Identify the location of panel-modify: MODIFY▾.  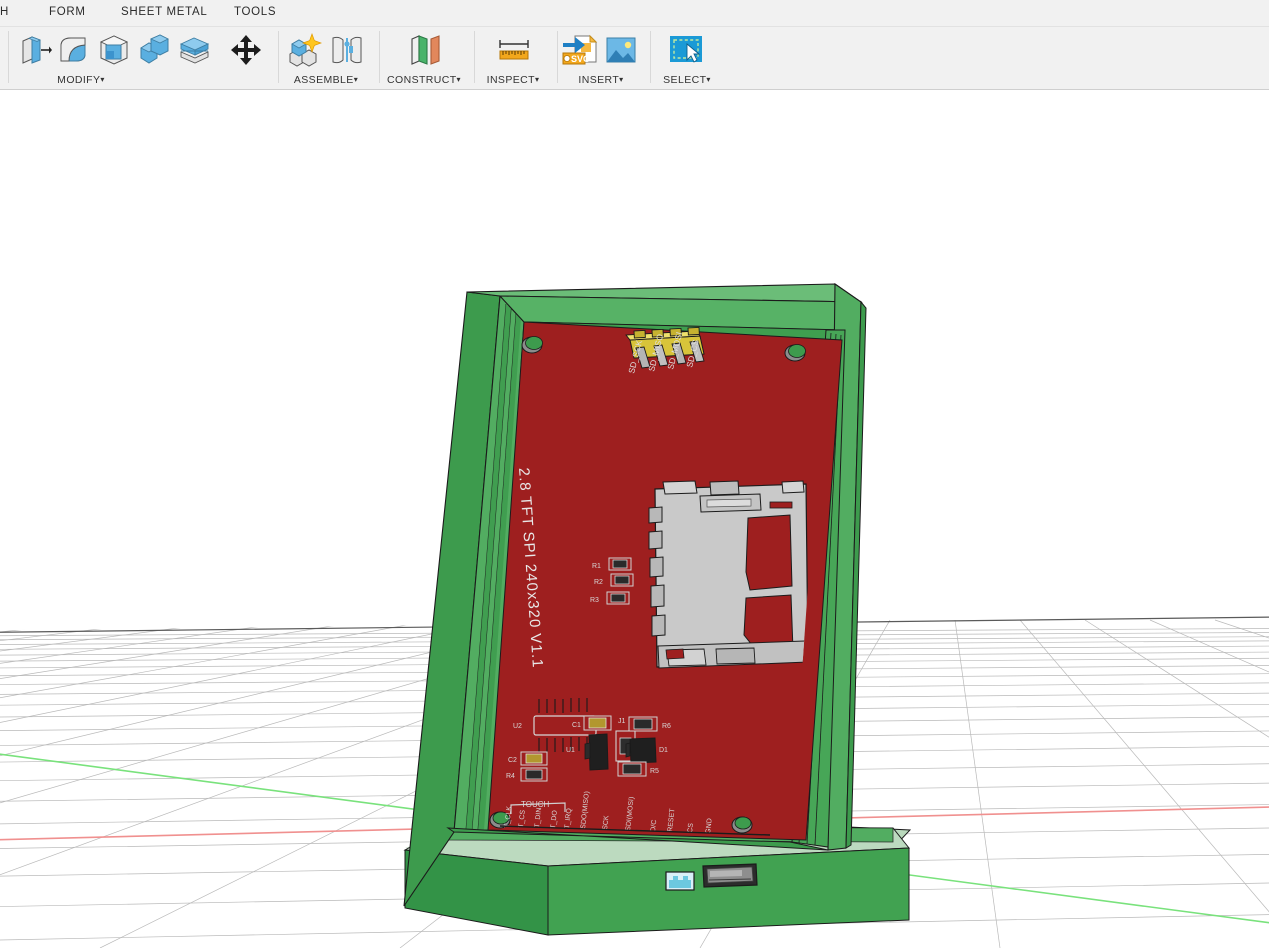
(139, 58).